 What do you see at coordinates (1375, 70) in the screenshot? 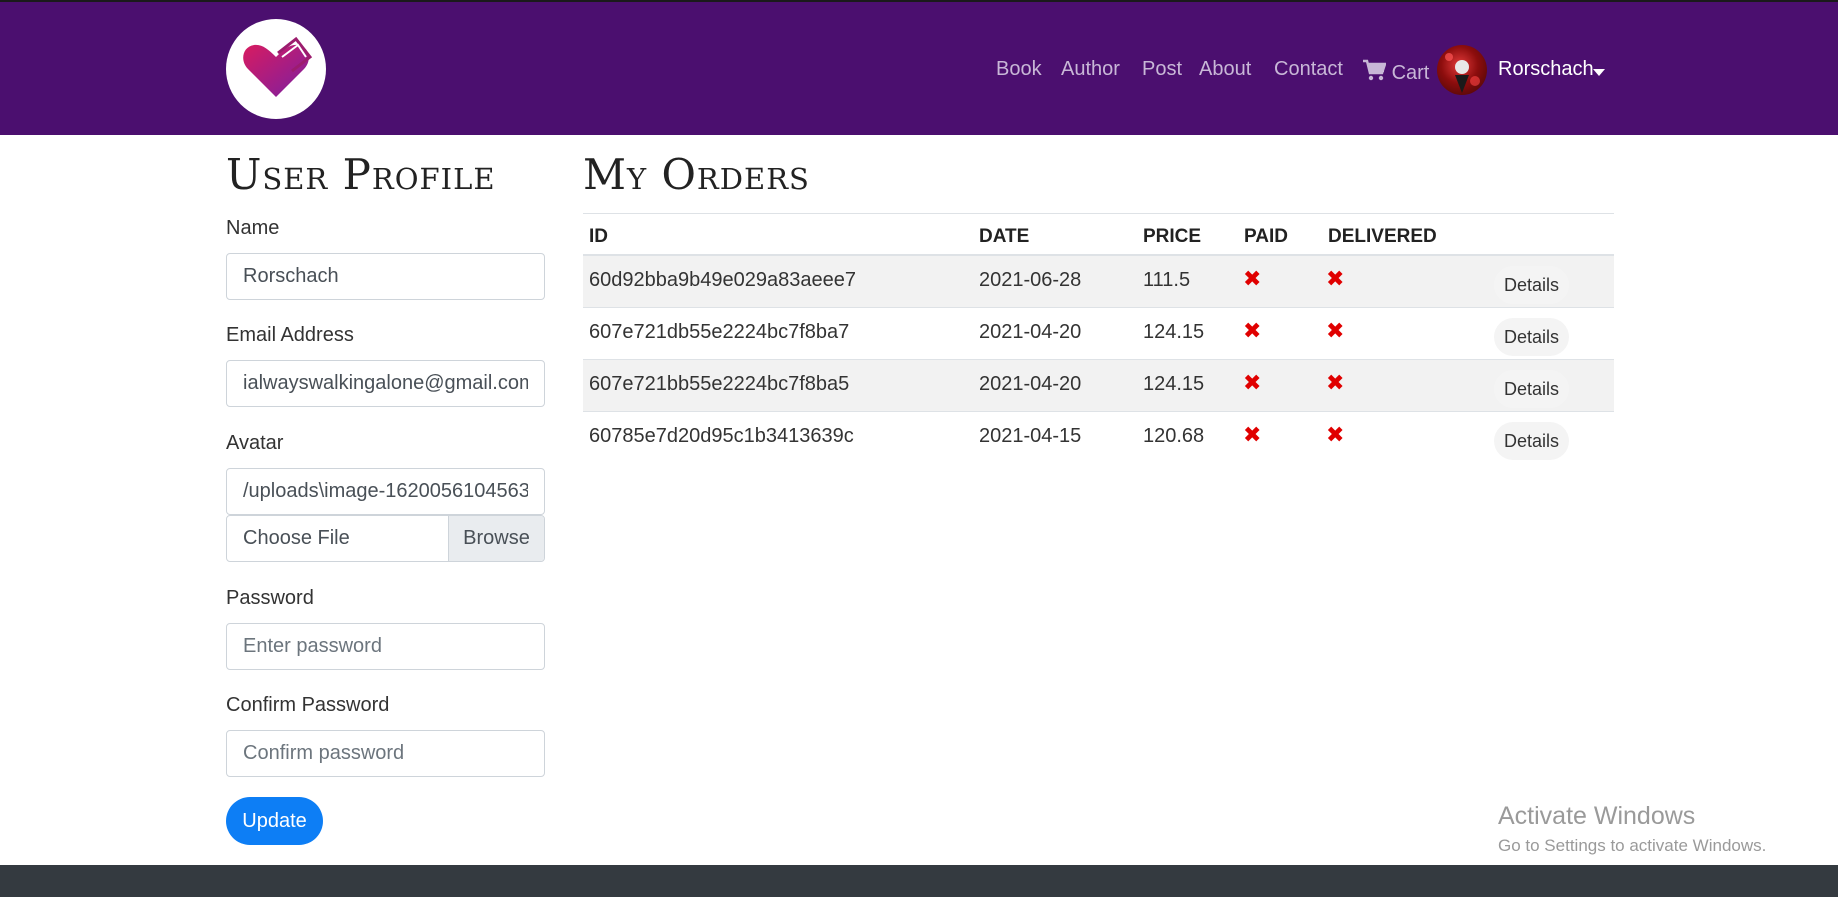
I see `cart-icon` at bounding box center [1375, 70].